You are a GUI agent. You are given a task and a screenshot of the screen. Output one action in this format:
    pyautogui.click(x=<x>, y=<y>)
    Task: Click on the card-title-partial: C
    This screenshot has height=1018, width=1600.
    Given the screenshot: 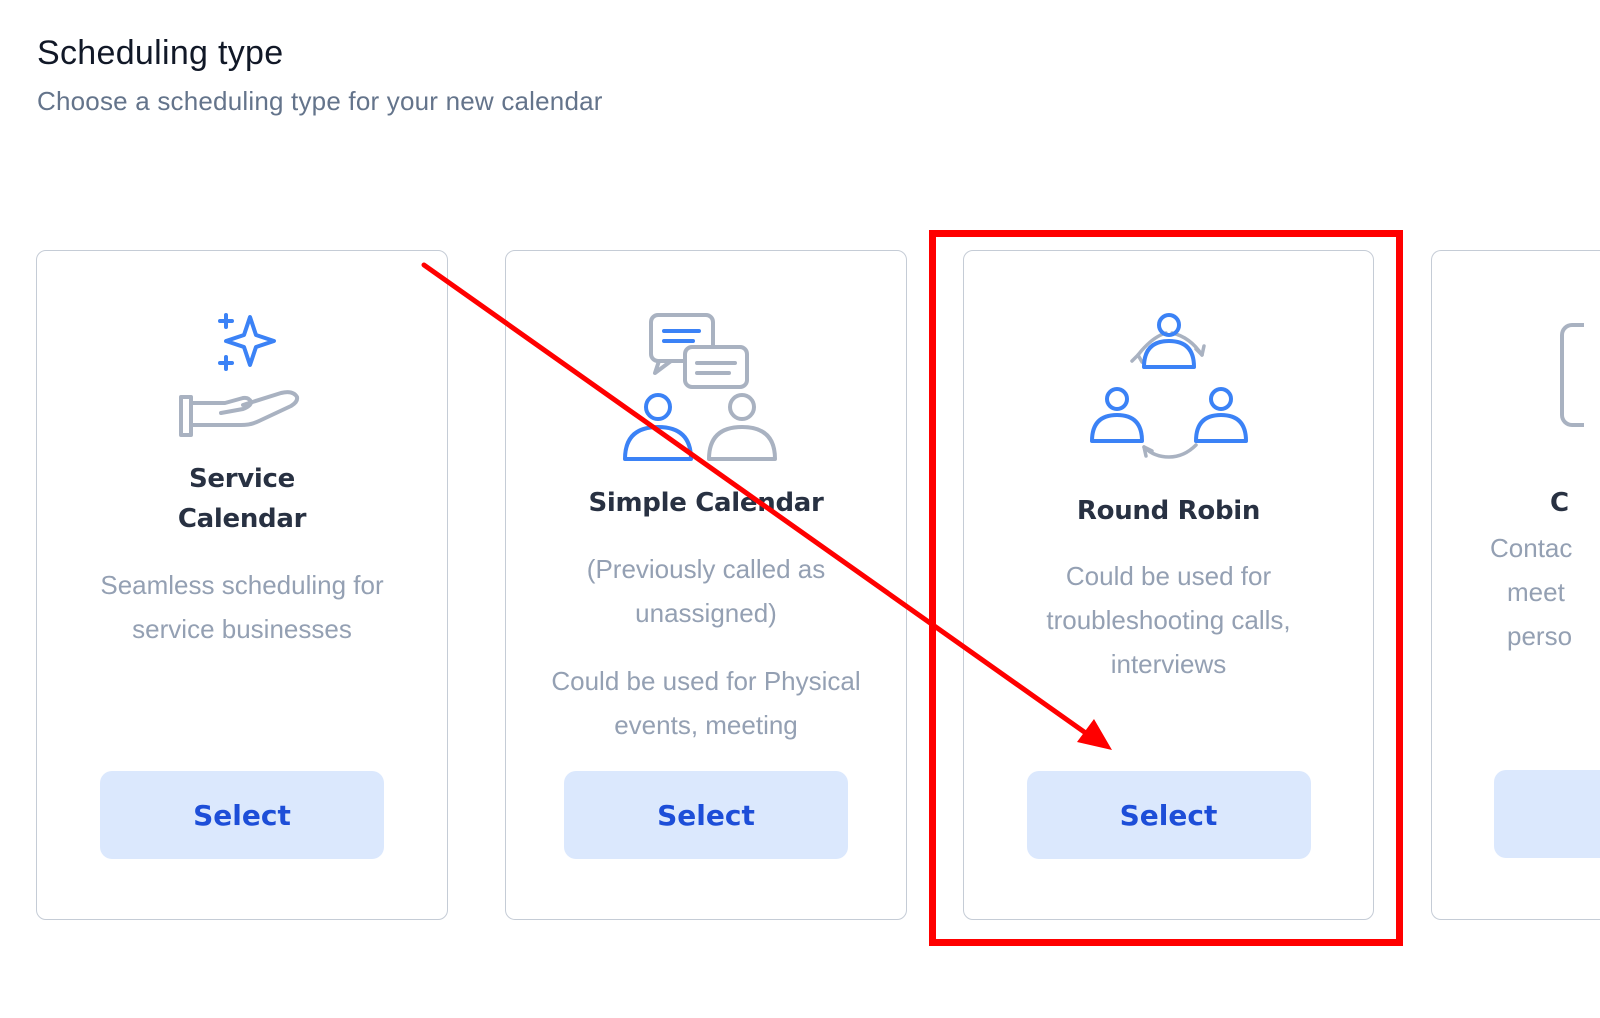 What is the action you would take?
    pyautogui.click(x=1560, y=503)
    